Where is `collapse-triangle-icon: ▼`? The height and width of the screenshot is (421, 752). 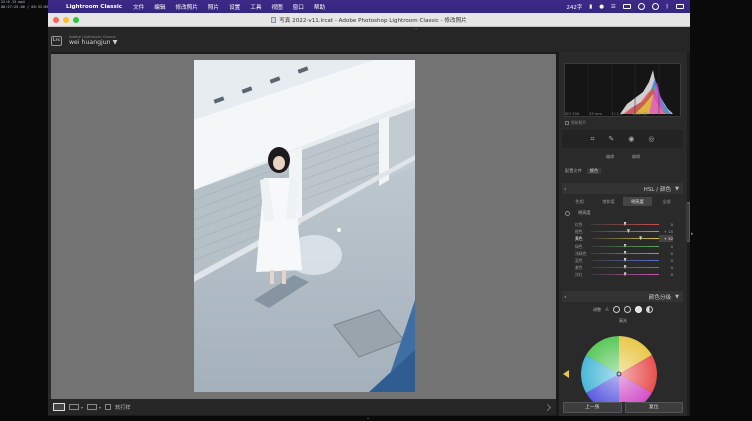
collapse-triangle-icon: ▼ is located at coordinates (677, 189).